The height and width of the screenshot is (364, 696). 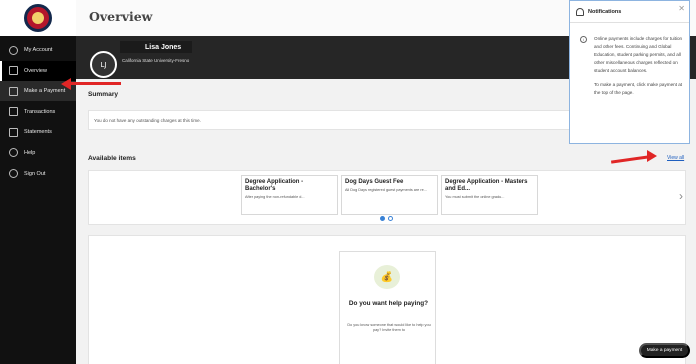 I want to click on seal-icon, so click(x=38, y=18).